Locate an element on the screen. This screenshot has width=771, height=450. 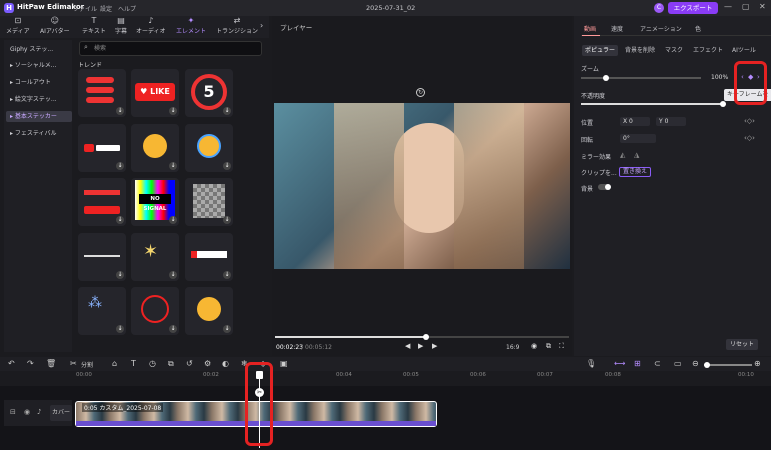
redo-icon: ↷ is located at coordinates (30, 363).